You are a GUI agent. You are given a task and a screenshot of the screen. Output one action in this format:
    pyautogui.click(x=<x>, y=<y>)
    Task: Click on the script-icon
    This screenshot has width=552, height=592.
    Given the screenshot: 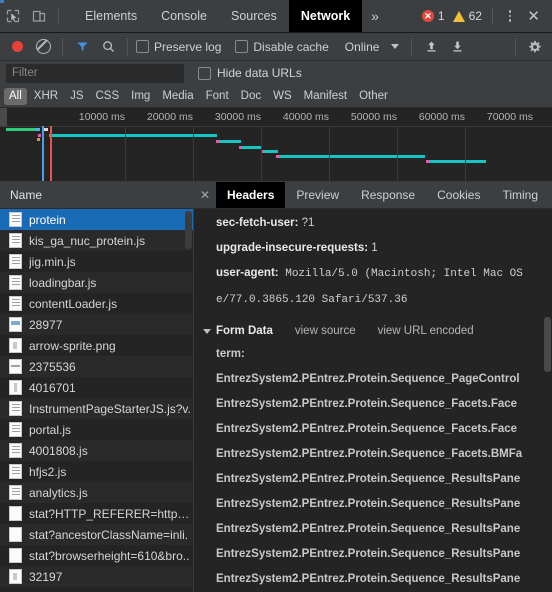 What is the action you would take?
    pyautogui.click(x=15, y=429)
    